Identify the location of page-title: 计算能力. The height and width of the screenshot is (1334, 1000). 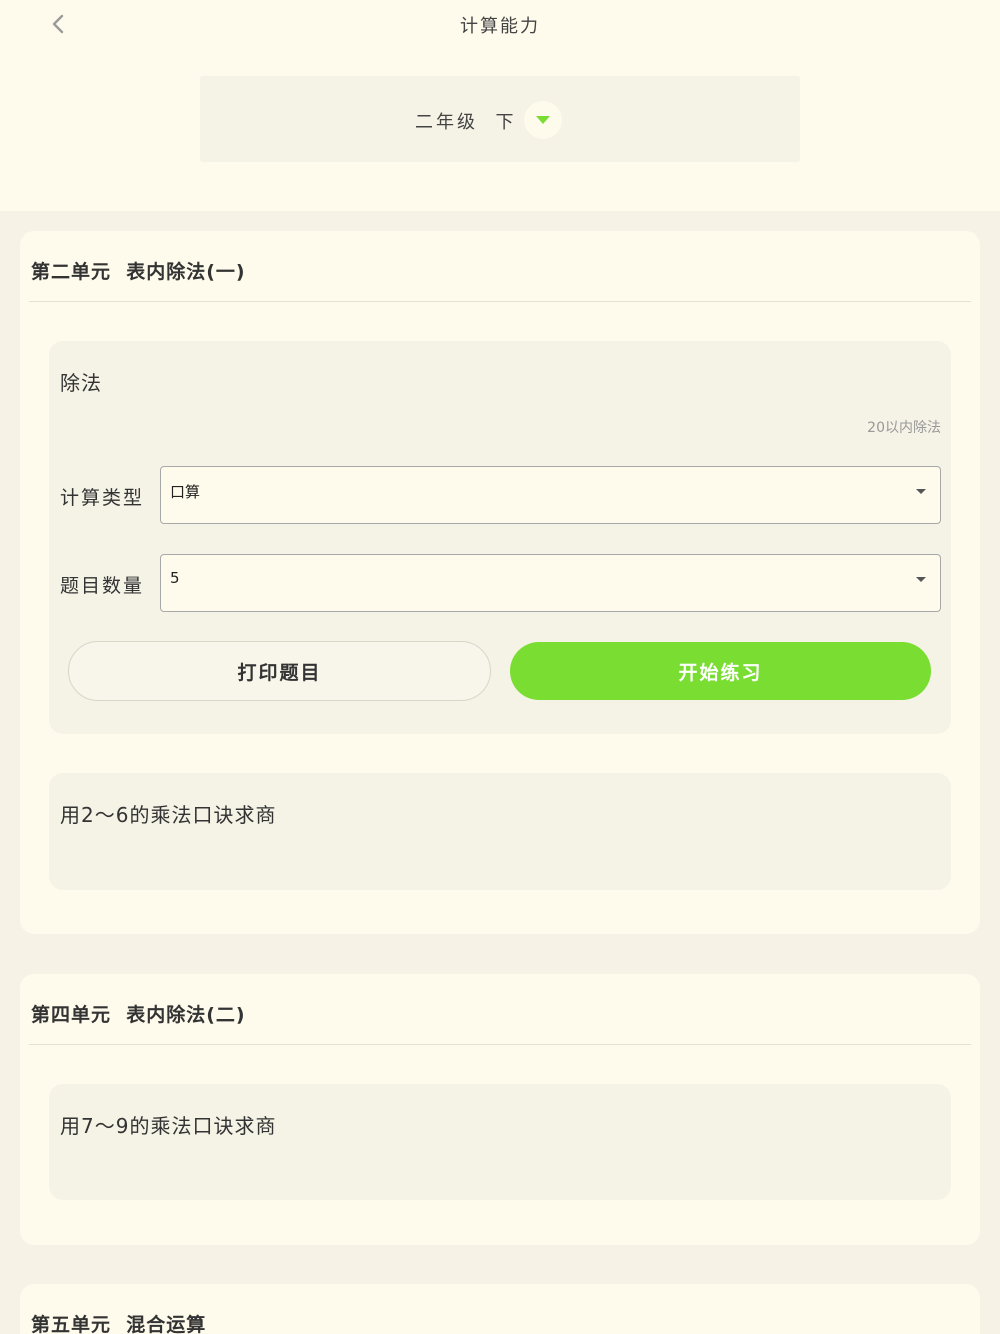
(500, 26).